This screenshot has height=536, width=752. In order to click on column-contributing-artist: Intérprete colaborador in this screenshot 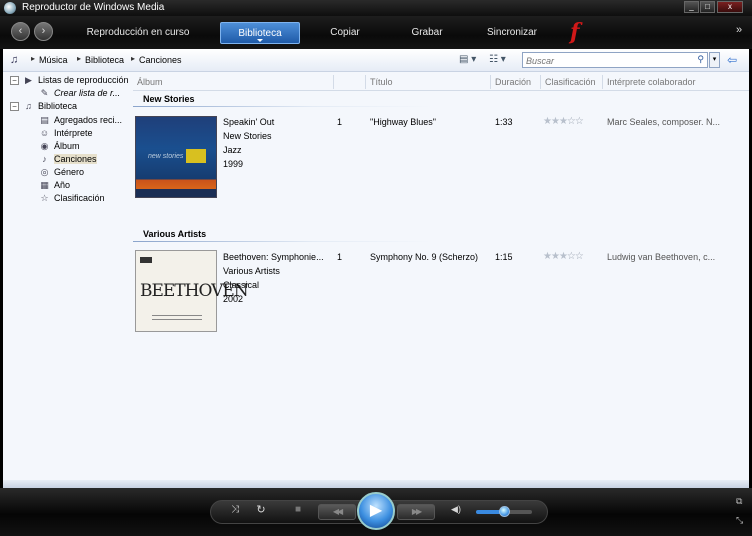, I will do `click(651, 82)`.